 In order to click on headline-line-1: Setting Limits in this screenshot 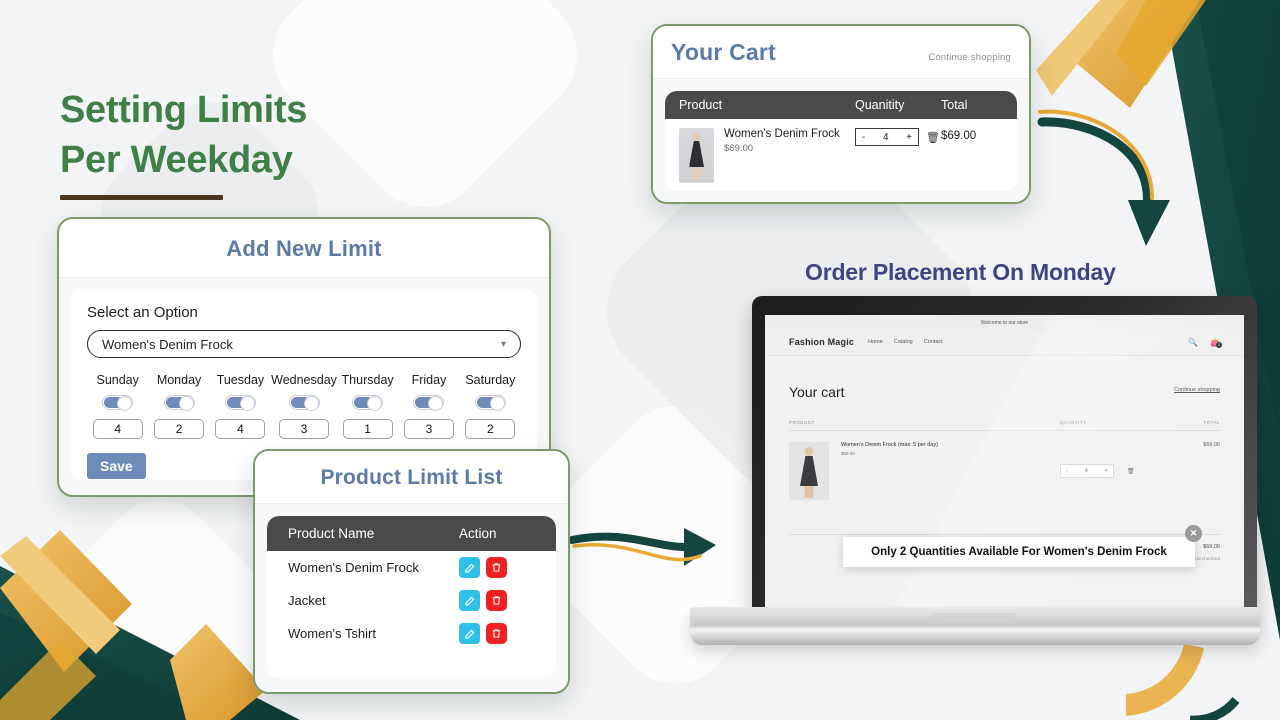, I will do `click(184, 110)`.